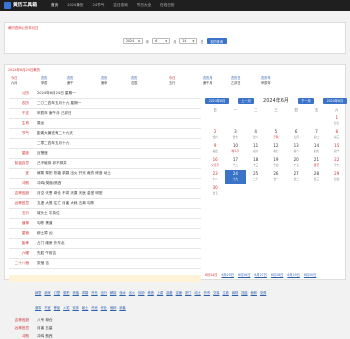  What do you see at coordinates (235, 163) in the screenshot?
I see `calendar-day: 17 十二` at bounding box center [235, 163].